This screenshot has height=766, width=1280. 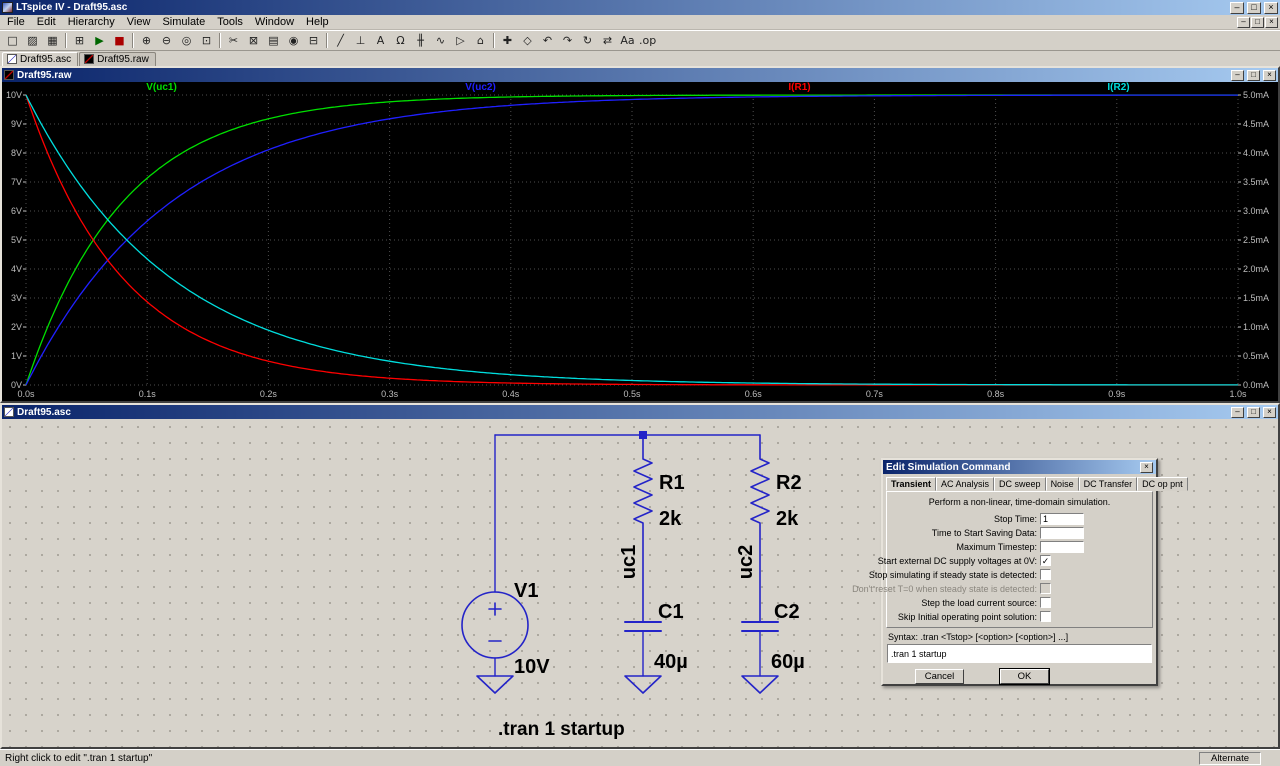 I want to click on toolbar-rotate-button: ↻, so click(x=587, y=40).